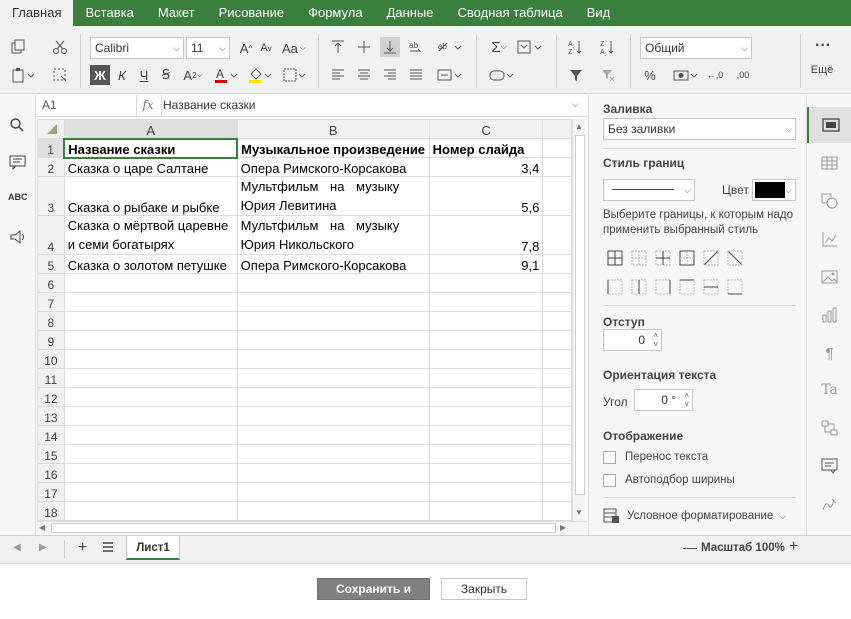  Describe the element at coordinates (599, 13) in the screenshot. I see `tab-view: Вид` at that location.